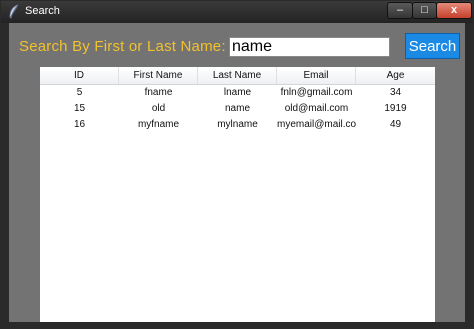  I want to click on column-header-last-name: Last Name, so click(237, 75).